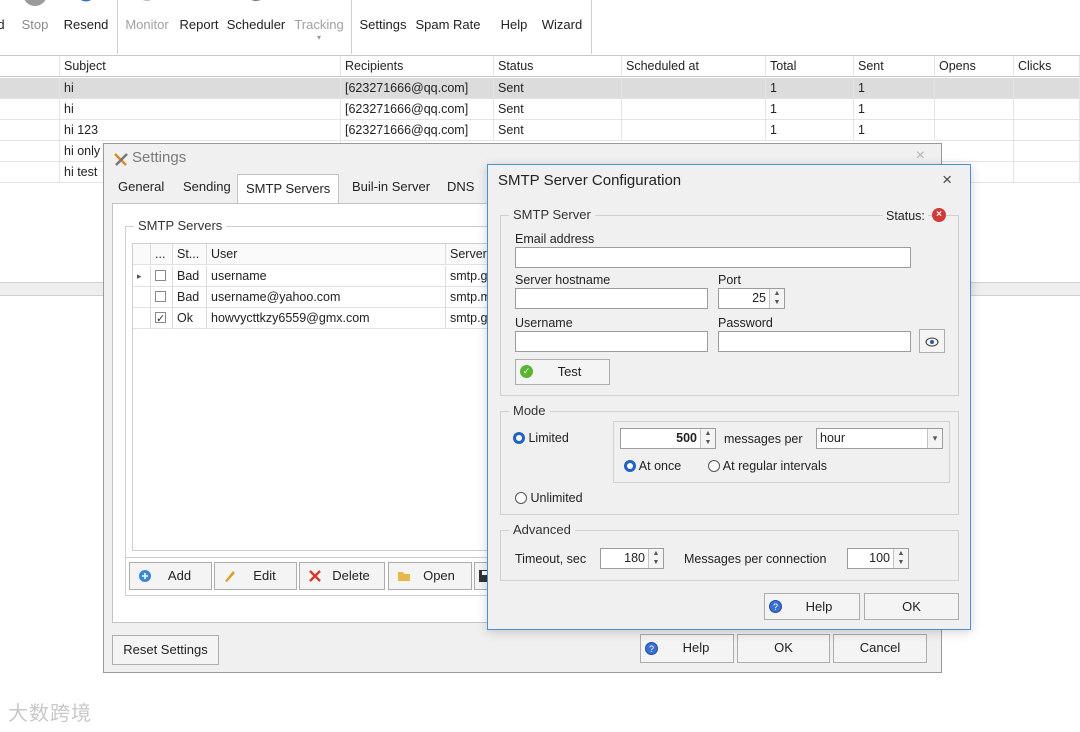  I want to click on tracking-button: Tracking ▾, so click(319, 27).